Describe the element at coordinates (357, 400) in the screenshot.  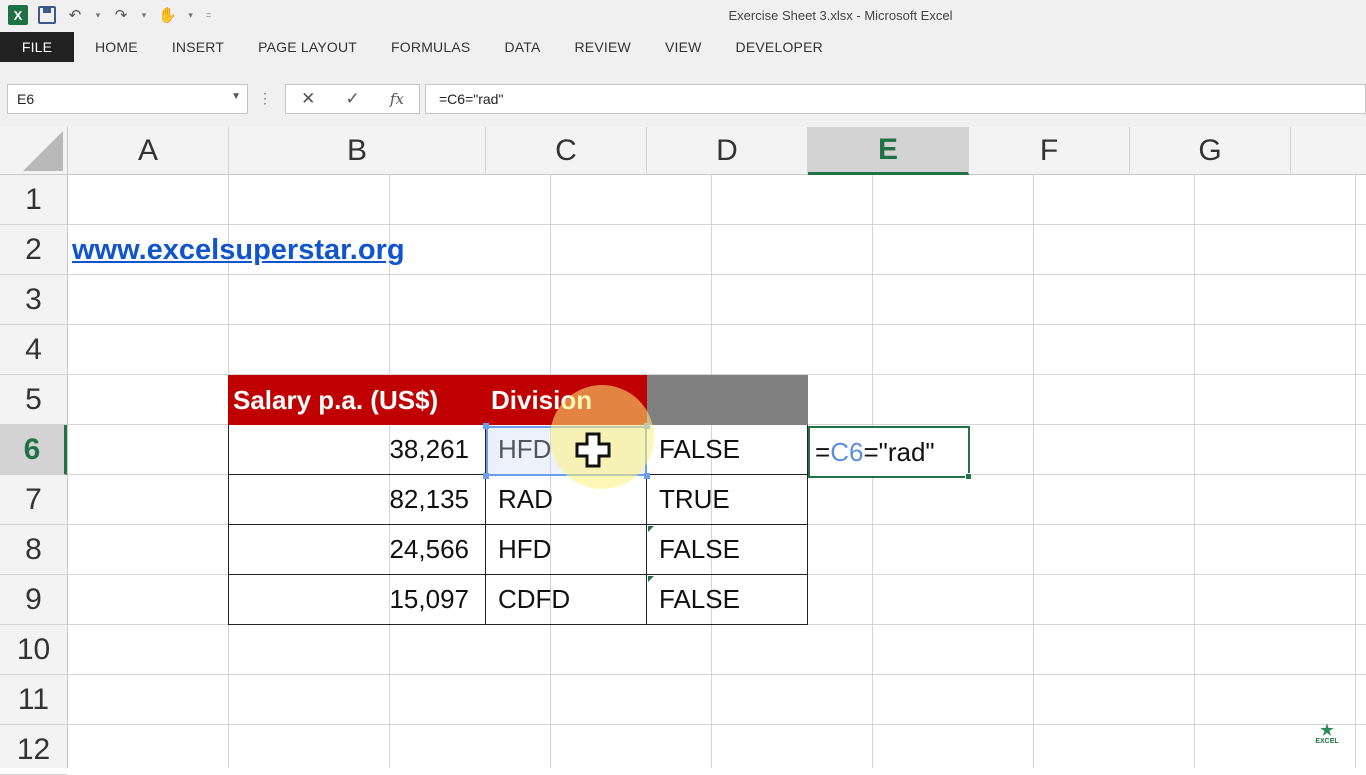
I see `header-salary: Salary p.a. (US$)` at that location.